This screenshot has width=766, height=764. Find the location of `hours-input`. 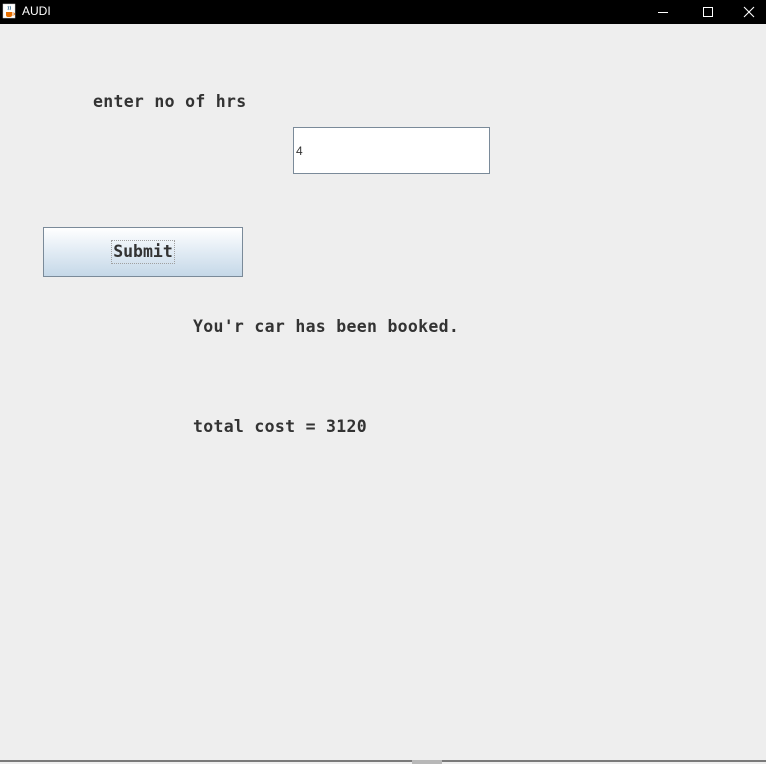

hours-input is located at coordinates (391, 150).